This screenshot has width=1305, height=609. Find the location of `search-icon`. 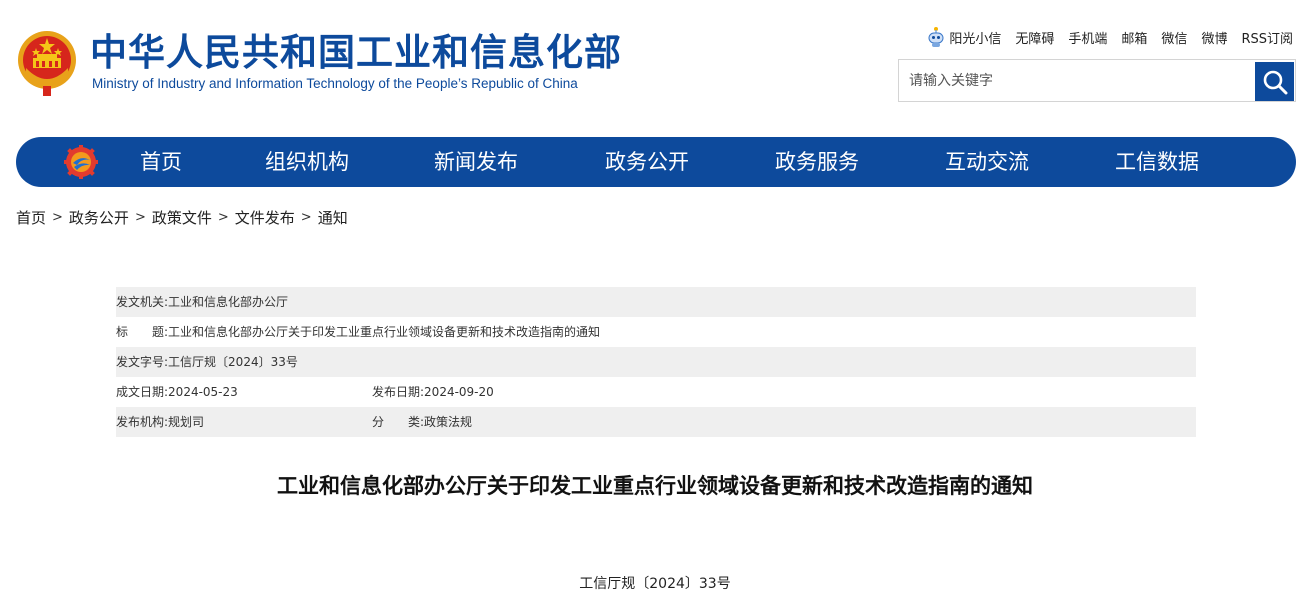

search-icon is located at coordinates (1275, 82).